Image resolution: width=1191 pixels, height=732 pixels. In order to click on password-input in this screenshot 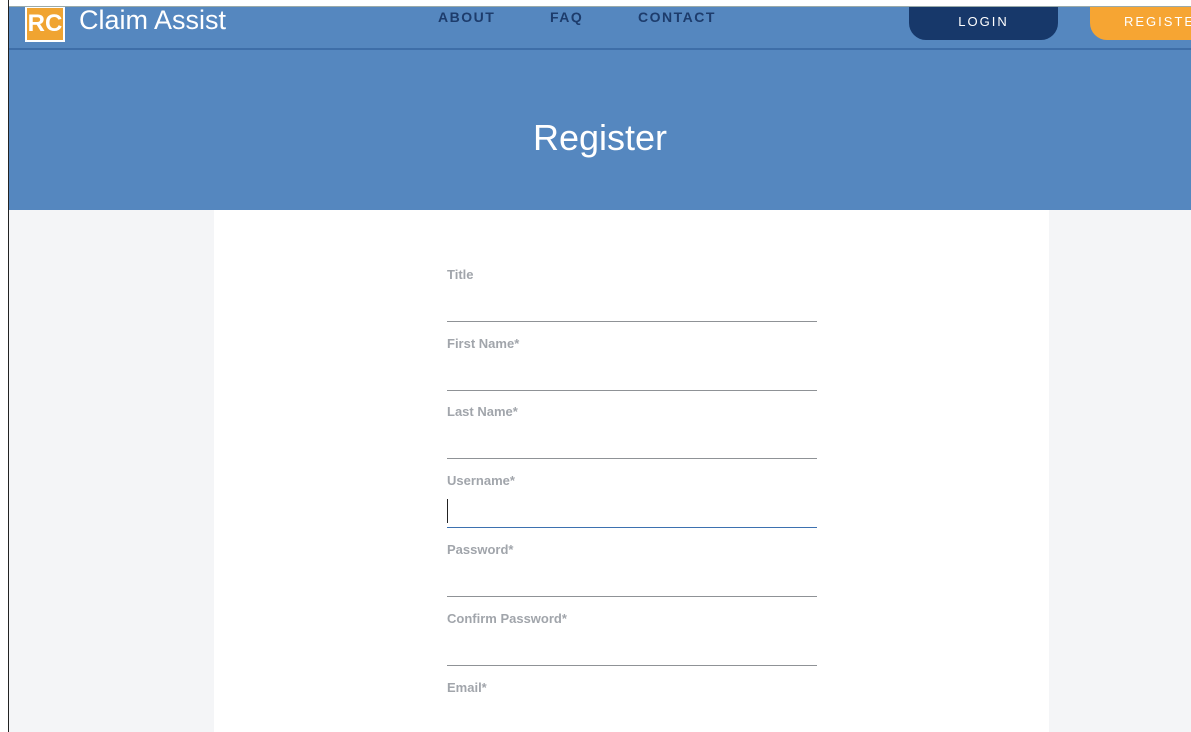, I will do `click(632, 583)`.